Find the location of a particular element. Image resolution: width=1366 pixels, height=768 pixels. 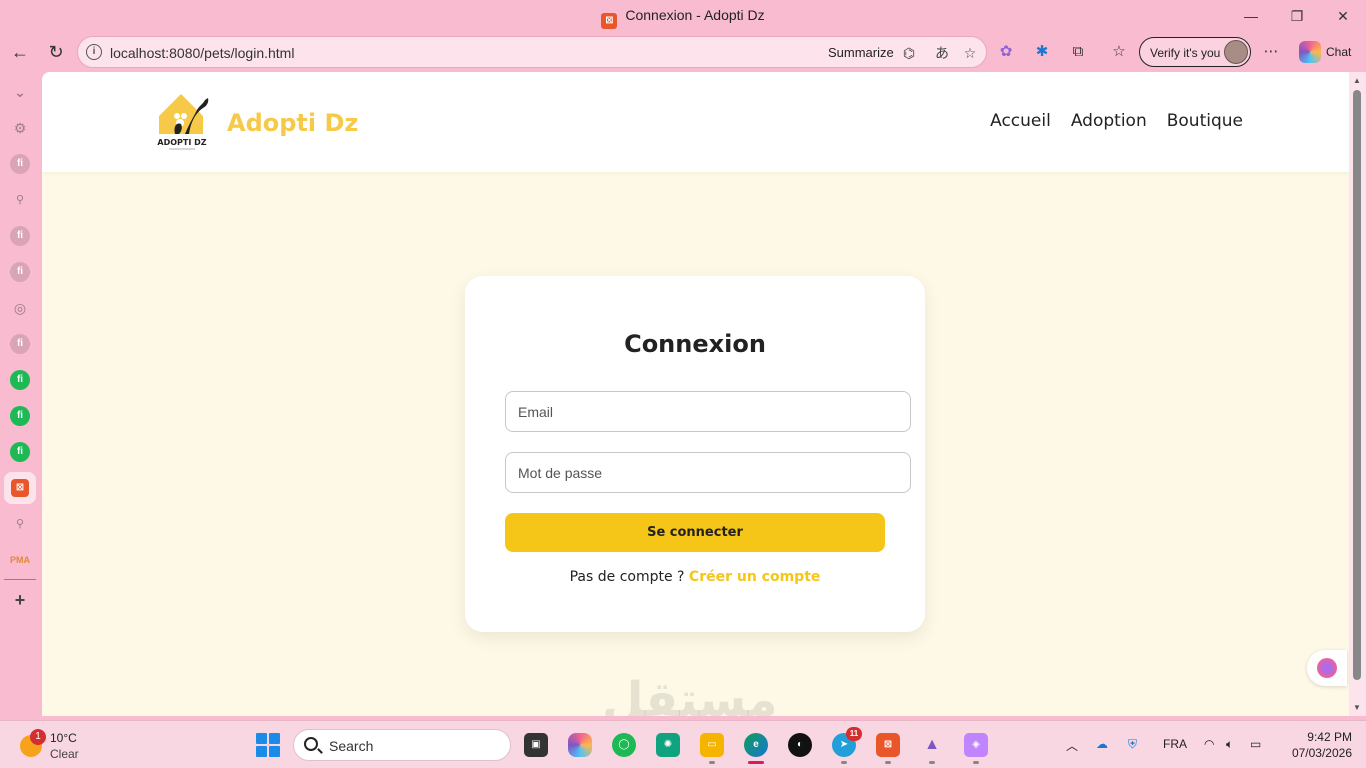

task-view-icon: ▣ is located at coordinates (536, 745).